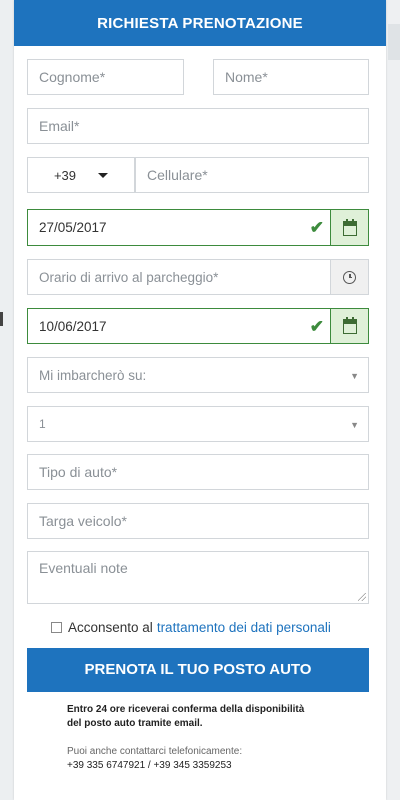 The height and width of the screenshot is (800, 400). I want to click on name-placeholder: Nome*, so click(246, 77).